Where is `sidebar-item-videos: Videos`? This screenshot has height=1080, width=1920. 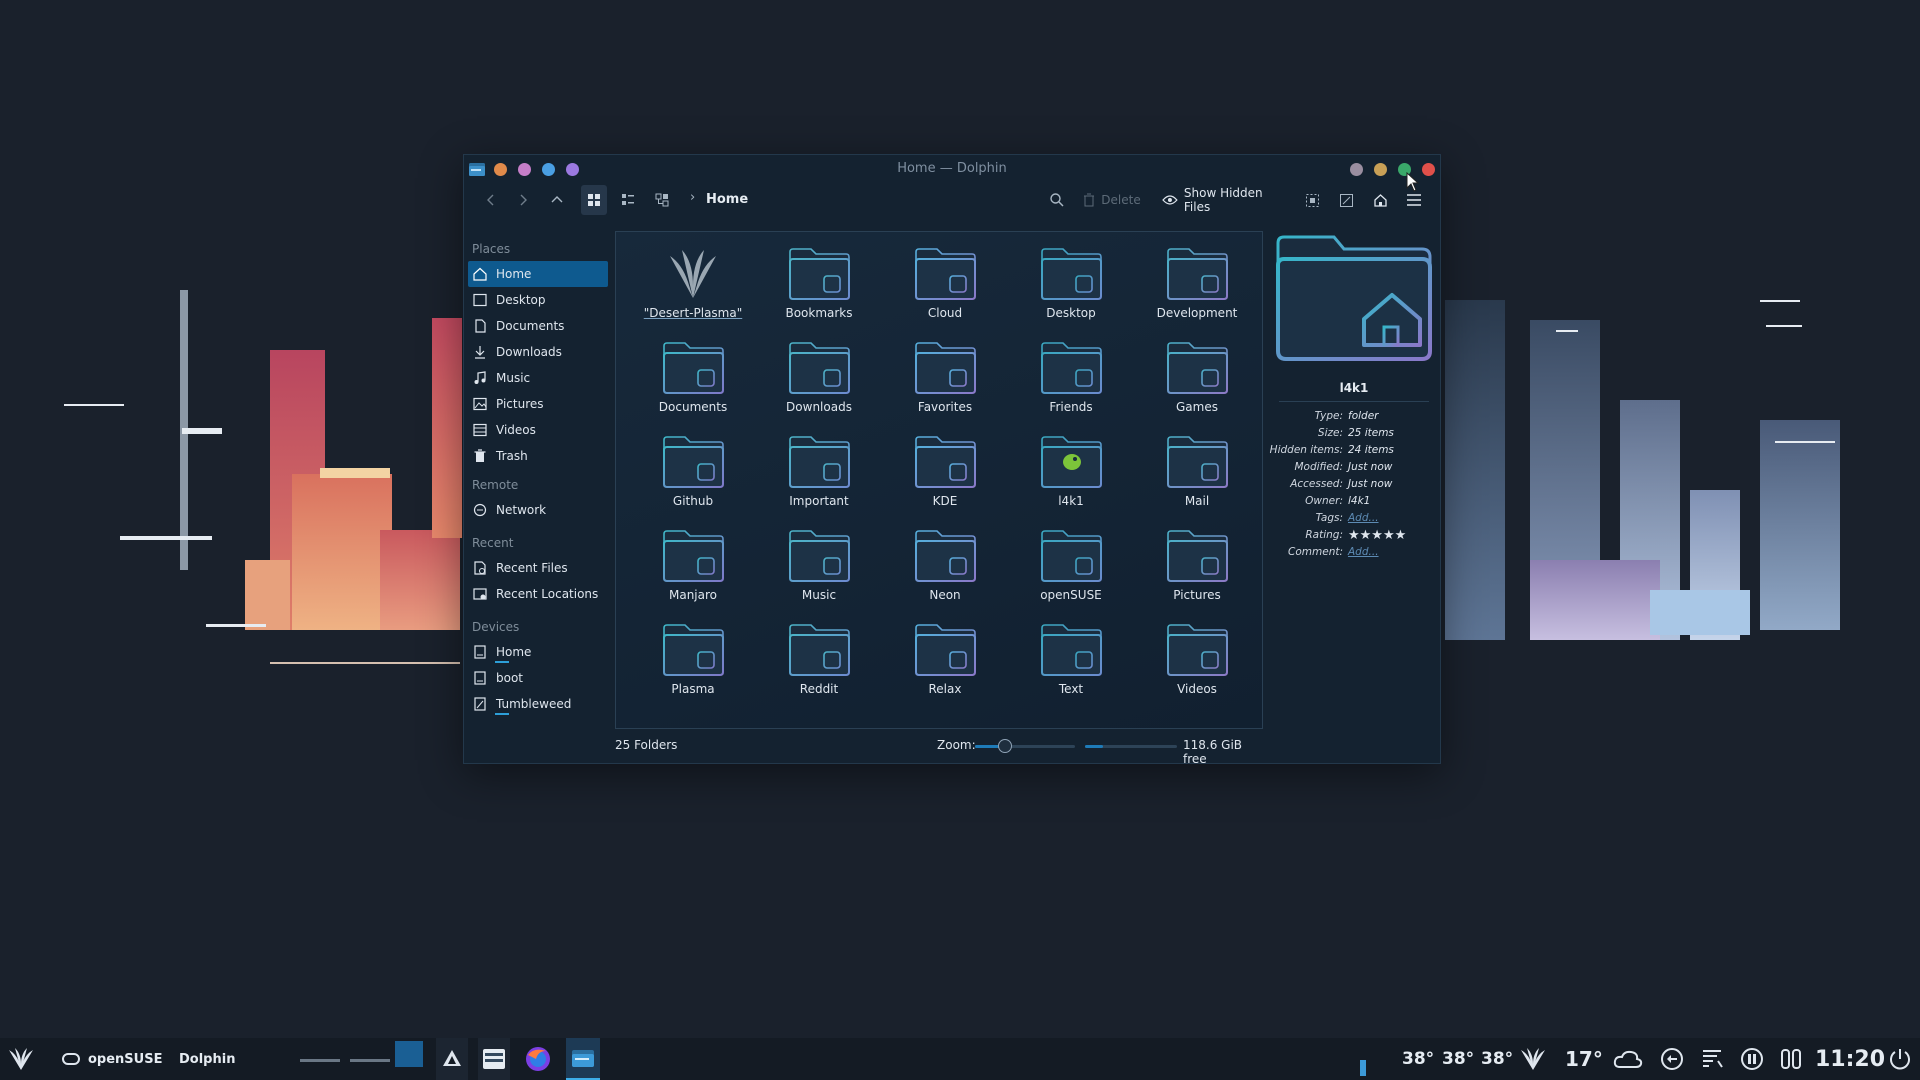
sidebar-item-videos: Videos is located at coordinates (538, 430).